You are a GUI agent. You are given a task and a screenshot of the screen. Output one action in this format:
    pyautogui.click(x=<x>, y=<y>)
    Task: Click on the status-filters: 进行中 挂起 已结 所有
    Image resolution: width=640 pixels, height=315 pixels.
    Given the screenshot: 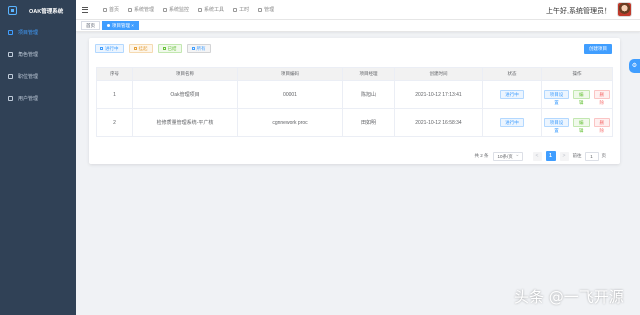 What is the action you would take?
    pyautogui.click(x=155, y=48)
    